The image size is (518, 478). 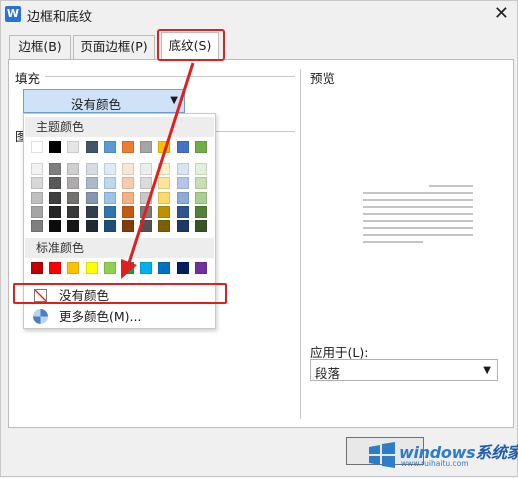 I want to click on watermark-brand-b: 系统家园, so click(x=496, y=452).